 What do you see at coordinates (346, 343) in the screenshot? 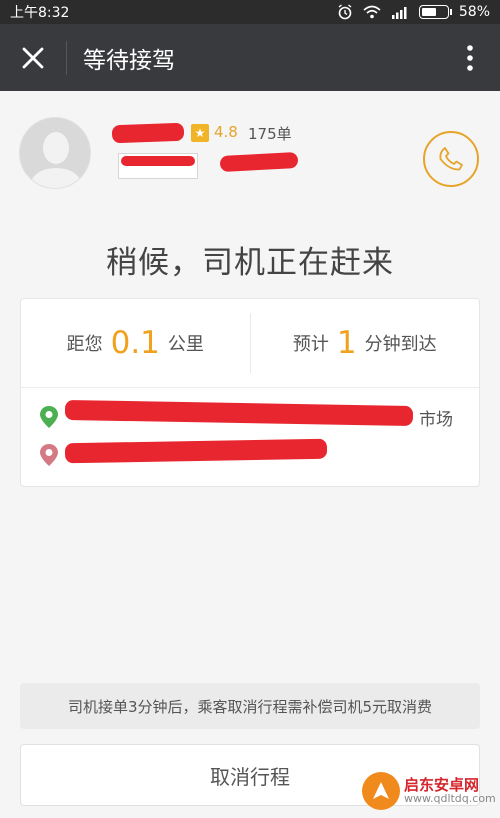
I see `time-value: 1` at bounding box center [346, 343].